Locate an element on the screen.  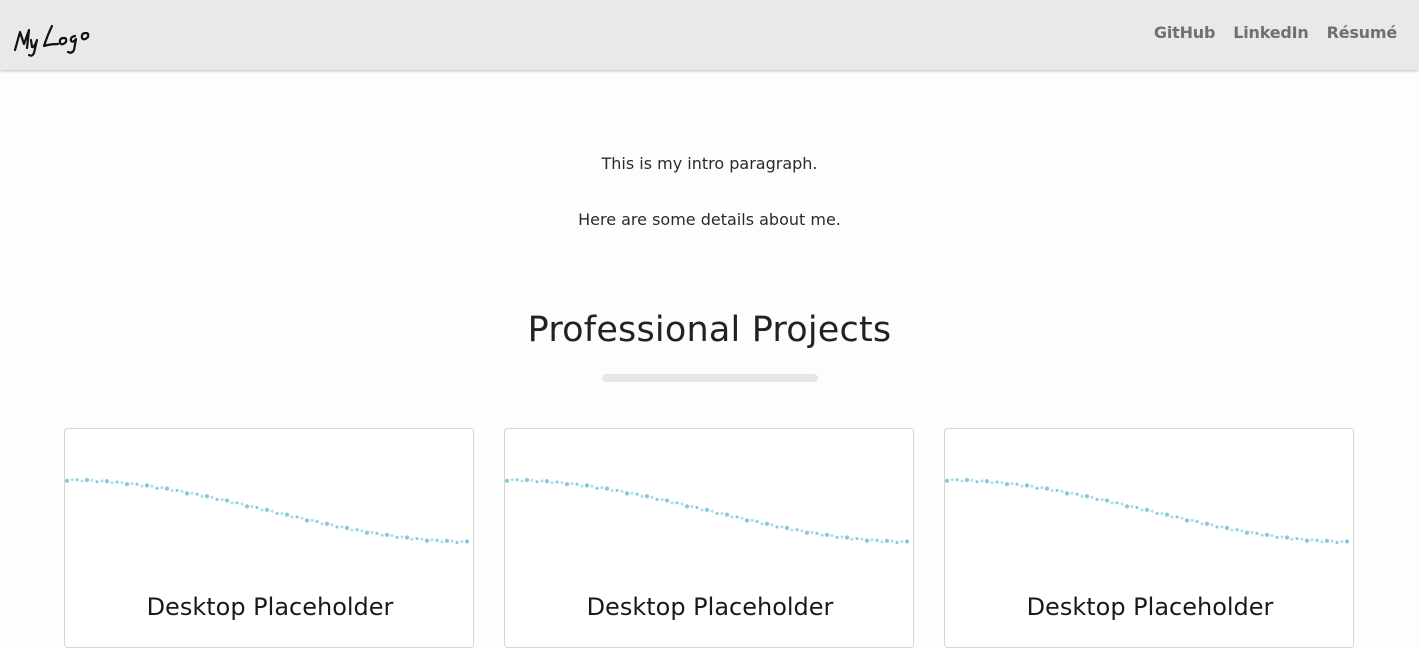
projects-title: Professional Projects is located at coordinates (709, 330).